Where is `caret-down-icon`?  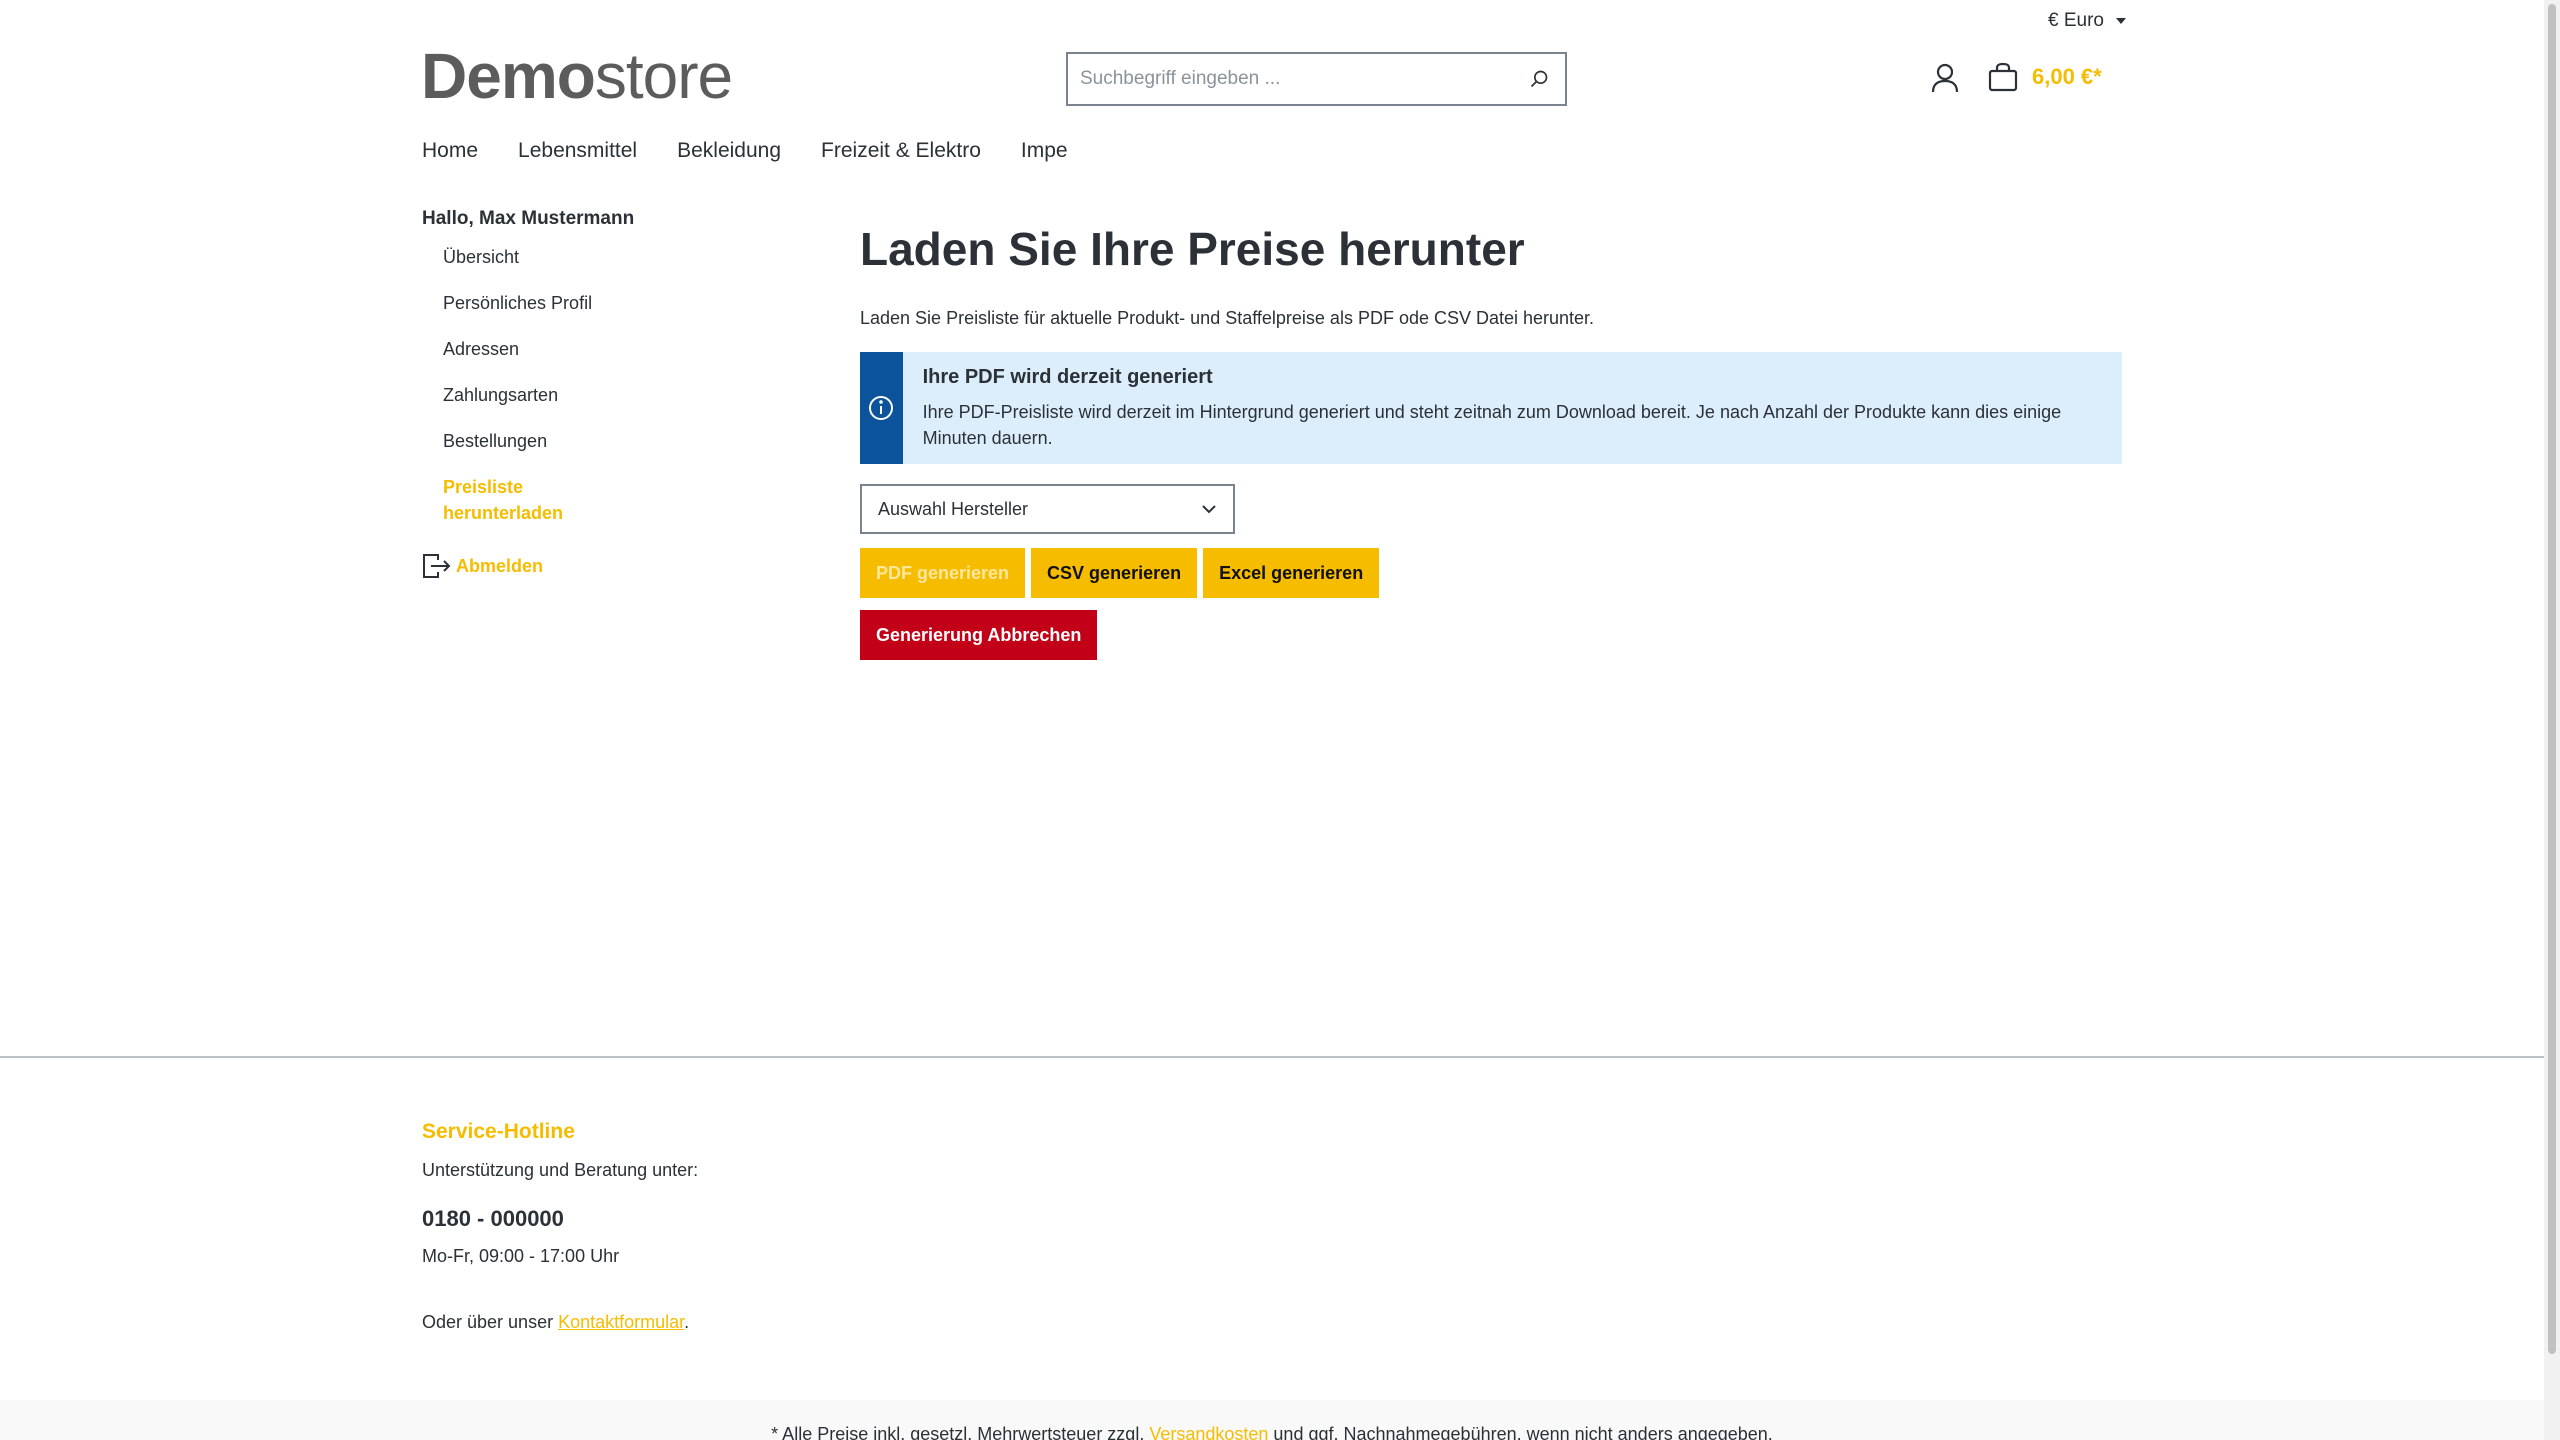
caret-down-icon is located at coordinates (2120, 21).